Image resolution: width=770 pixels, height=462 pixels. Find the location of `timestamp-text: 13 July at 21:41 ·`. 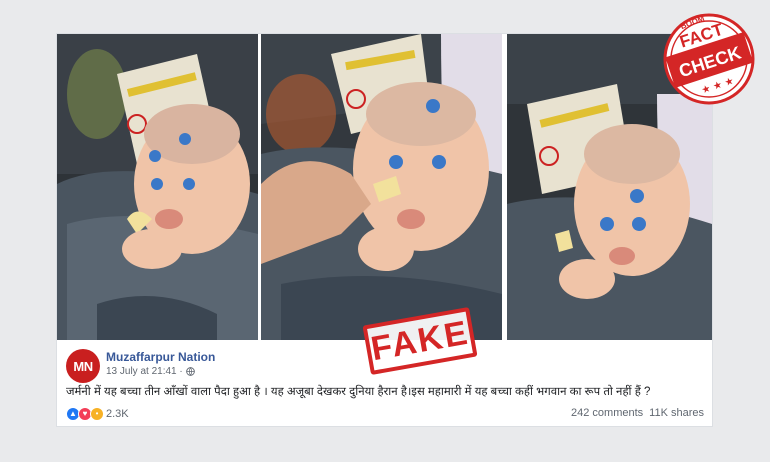

timestamp-text: 13 July at 21:41 · is located at coordinates (144, 371).